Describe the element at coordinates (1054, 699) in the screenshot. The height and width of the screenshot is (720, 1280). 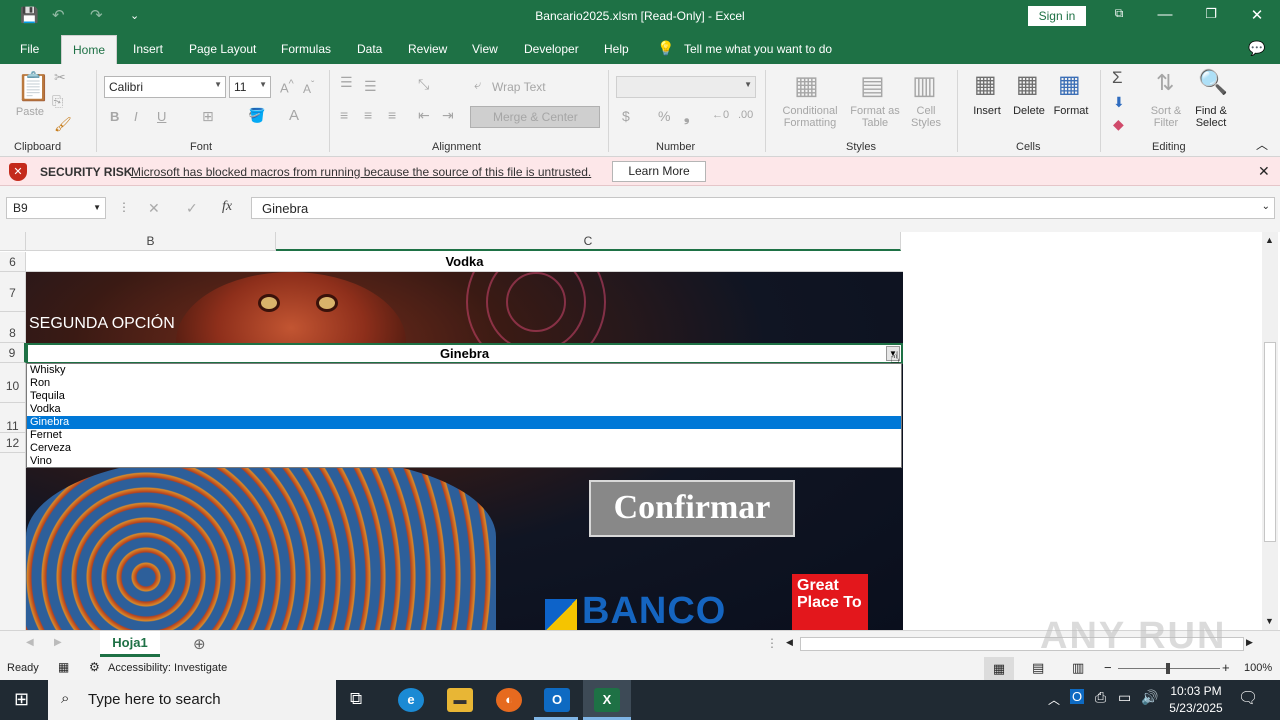
I see `tray-chevron-icon: ︿` at that location.